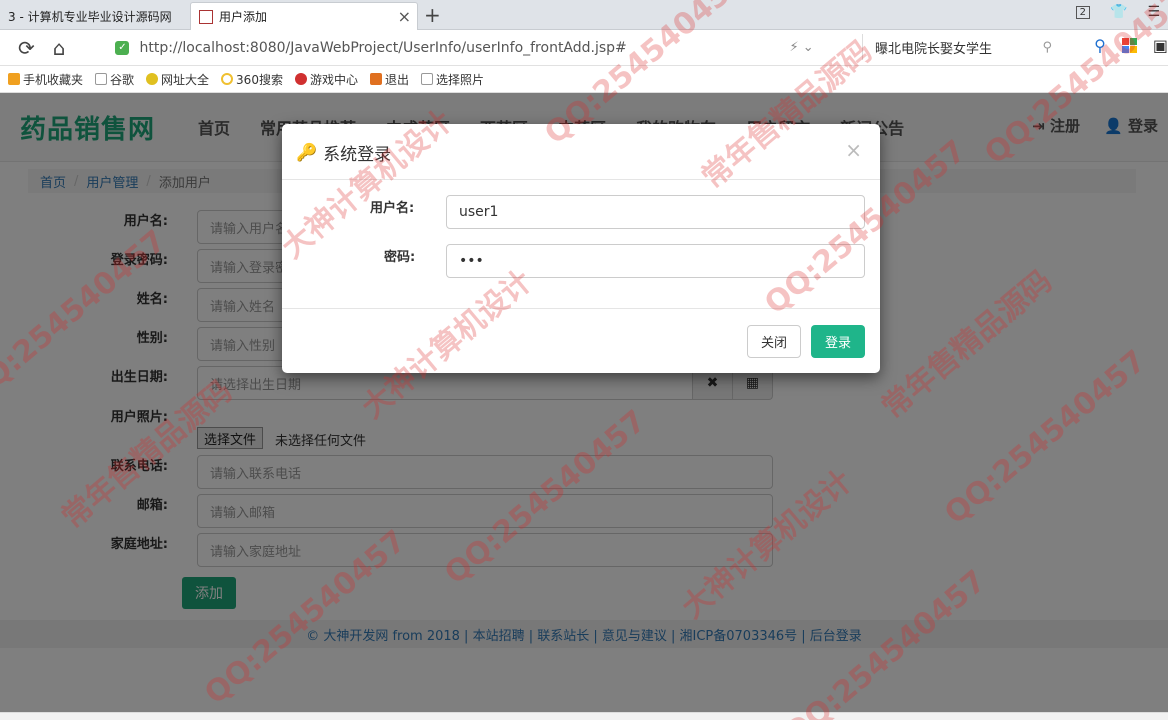  What do you see at coordinates (26, 48) in the screenshot?
I see `reload-icon: ⟳` at bounding box center [26, 48].